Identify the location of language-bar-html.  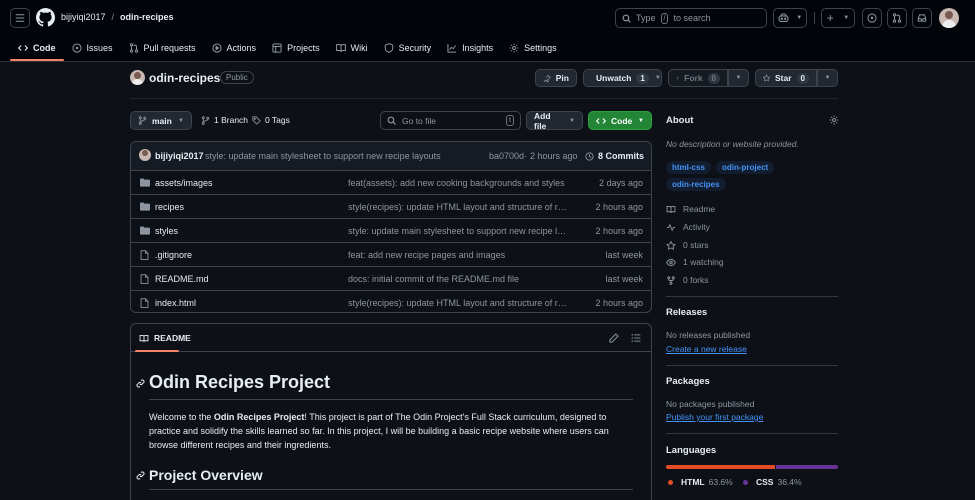
(720, 467).